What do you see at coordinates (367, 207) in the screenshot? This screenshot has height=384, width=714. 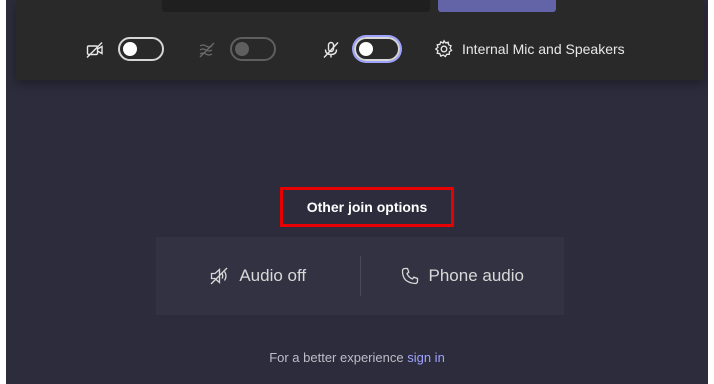 I see `other-join-options-title: Other join options` at bounding box center [367, 207].